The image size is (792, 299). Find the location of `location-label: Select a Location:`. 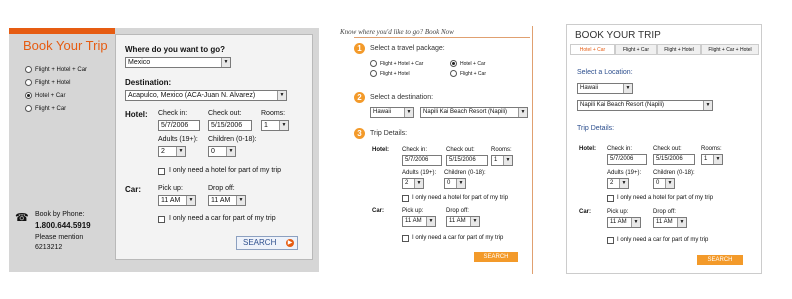

location-label: Select a Location: is located at coordinates (605, 72).